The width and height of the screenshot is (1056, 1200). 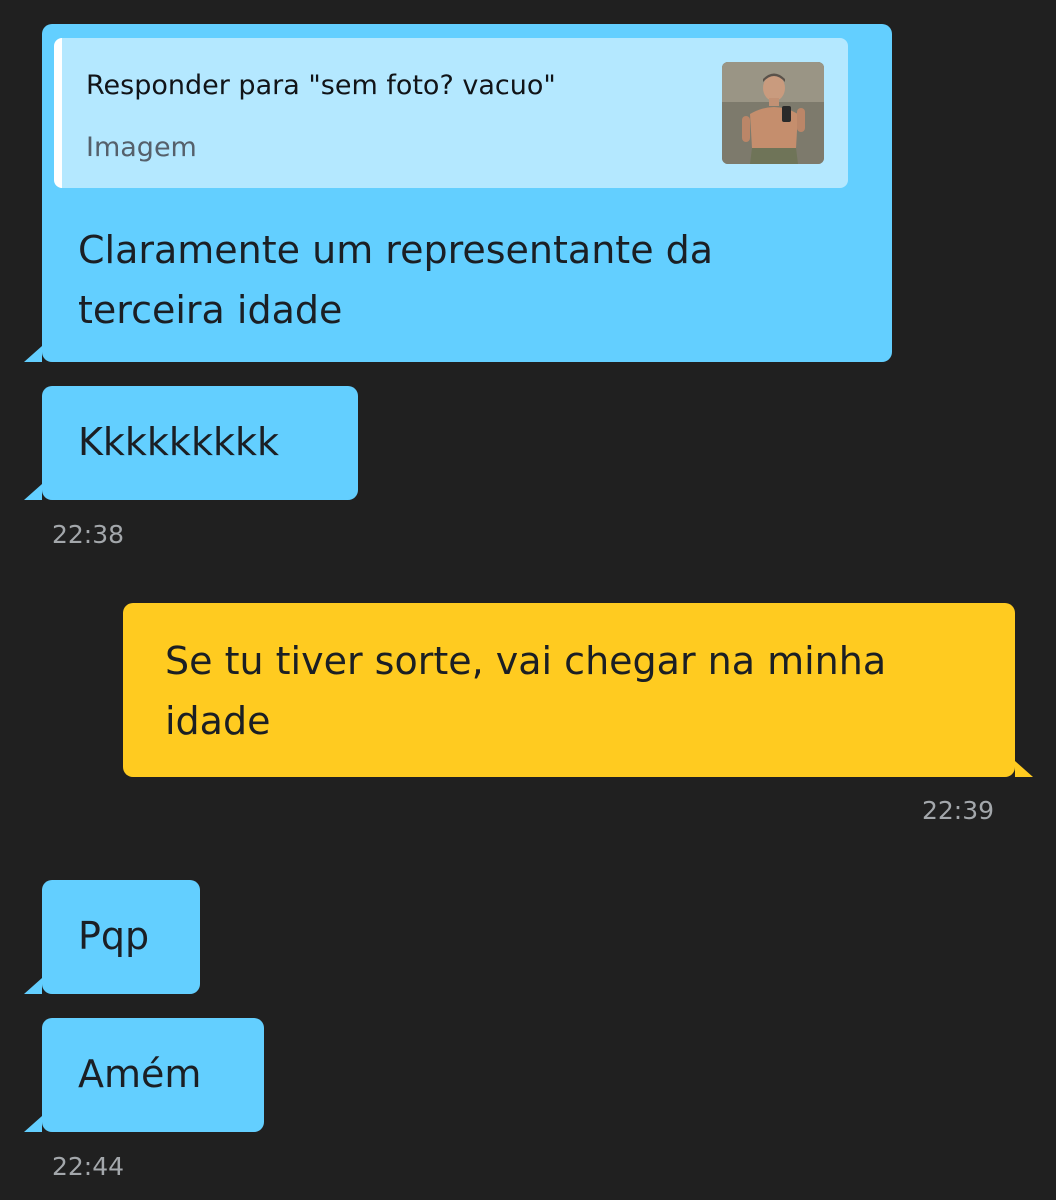 What do you see at coordinates (141, 147) in the screenshot?
I see `reply-quote-type: Imagem` at bounding box center [141, 147].